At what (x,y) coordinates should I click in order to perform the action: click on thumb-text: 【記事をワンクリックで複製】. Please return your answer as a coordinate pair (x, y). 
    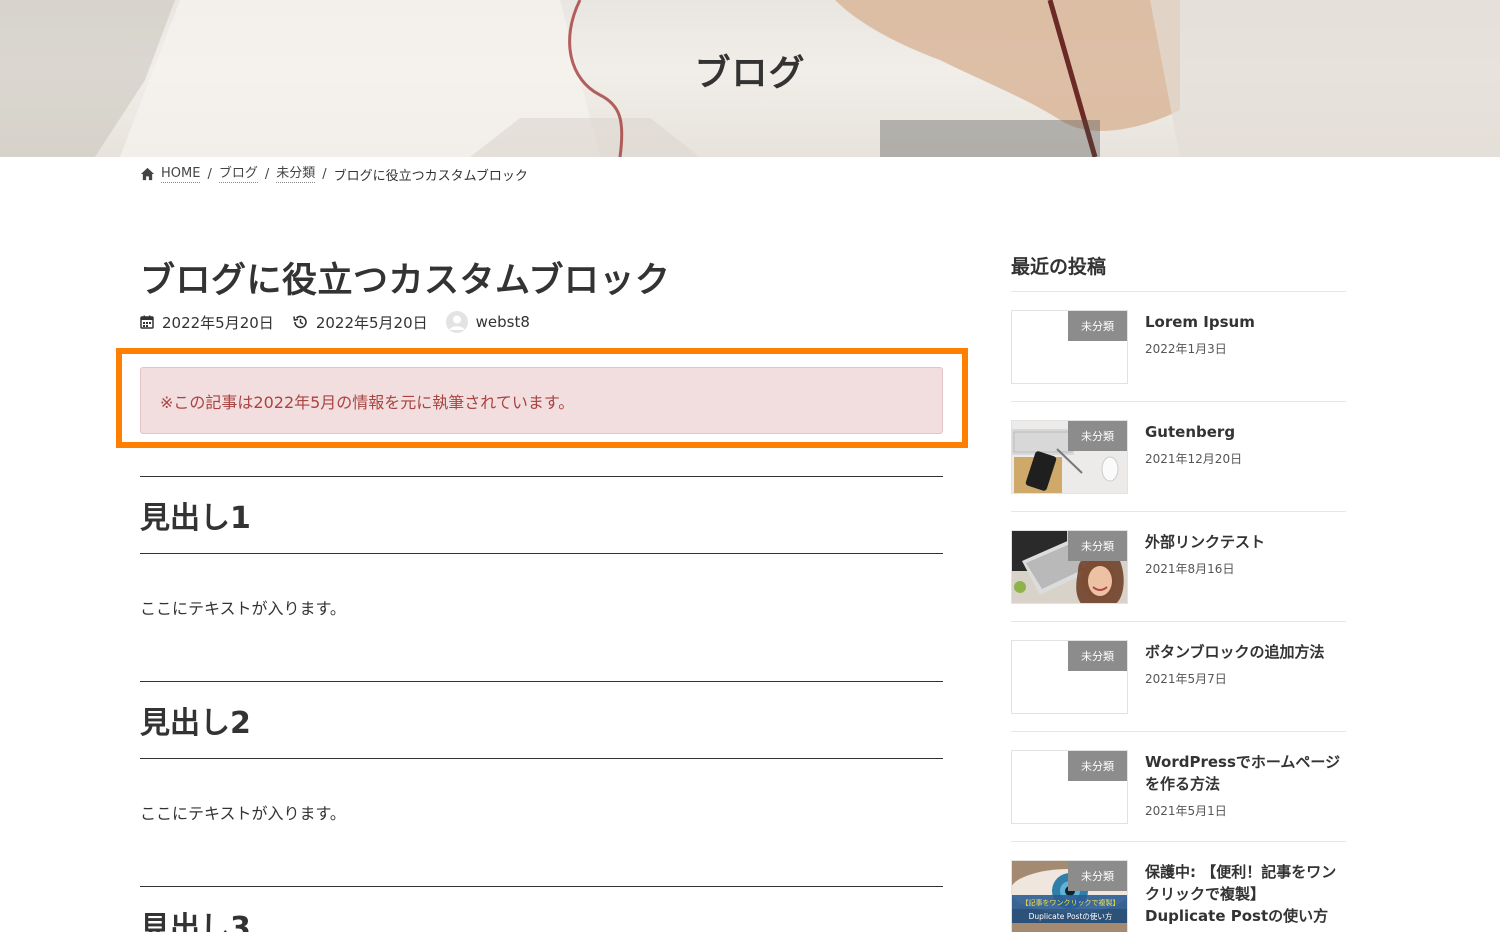
    Looking at the image, I should click on (1071, 902).